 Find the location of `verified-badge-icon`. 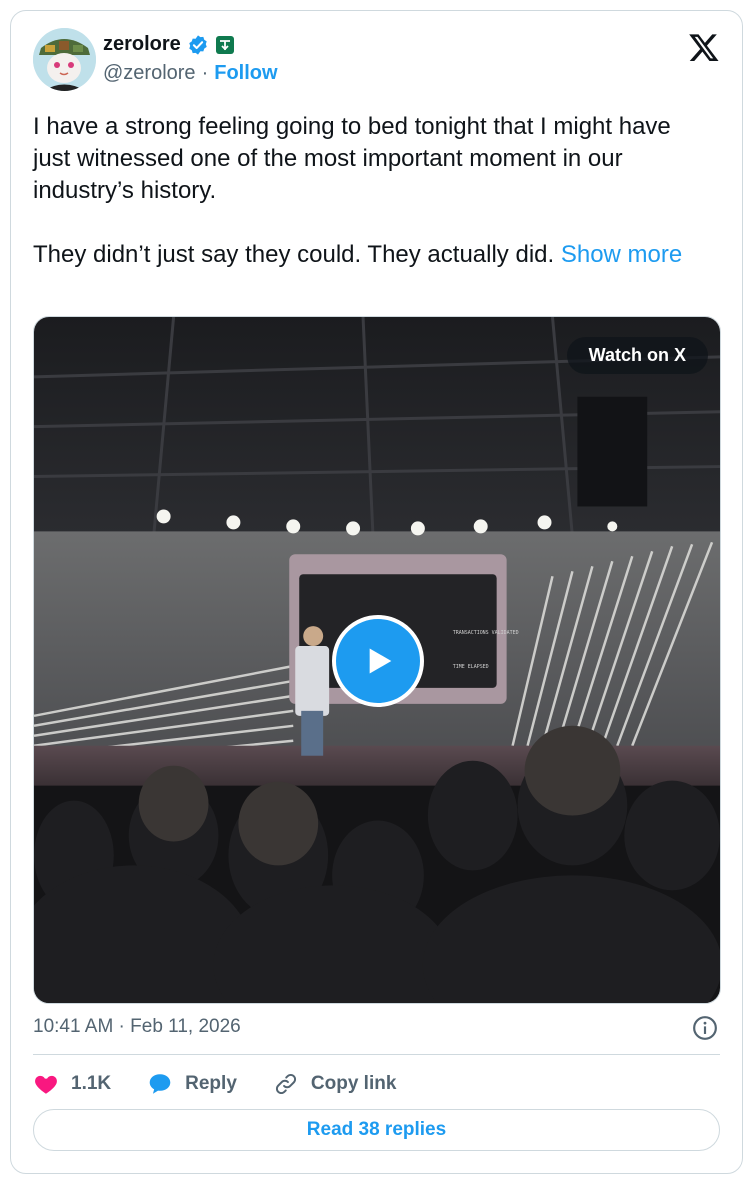

verified-badge-icon is located at coordinates (198, 45).